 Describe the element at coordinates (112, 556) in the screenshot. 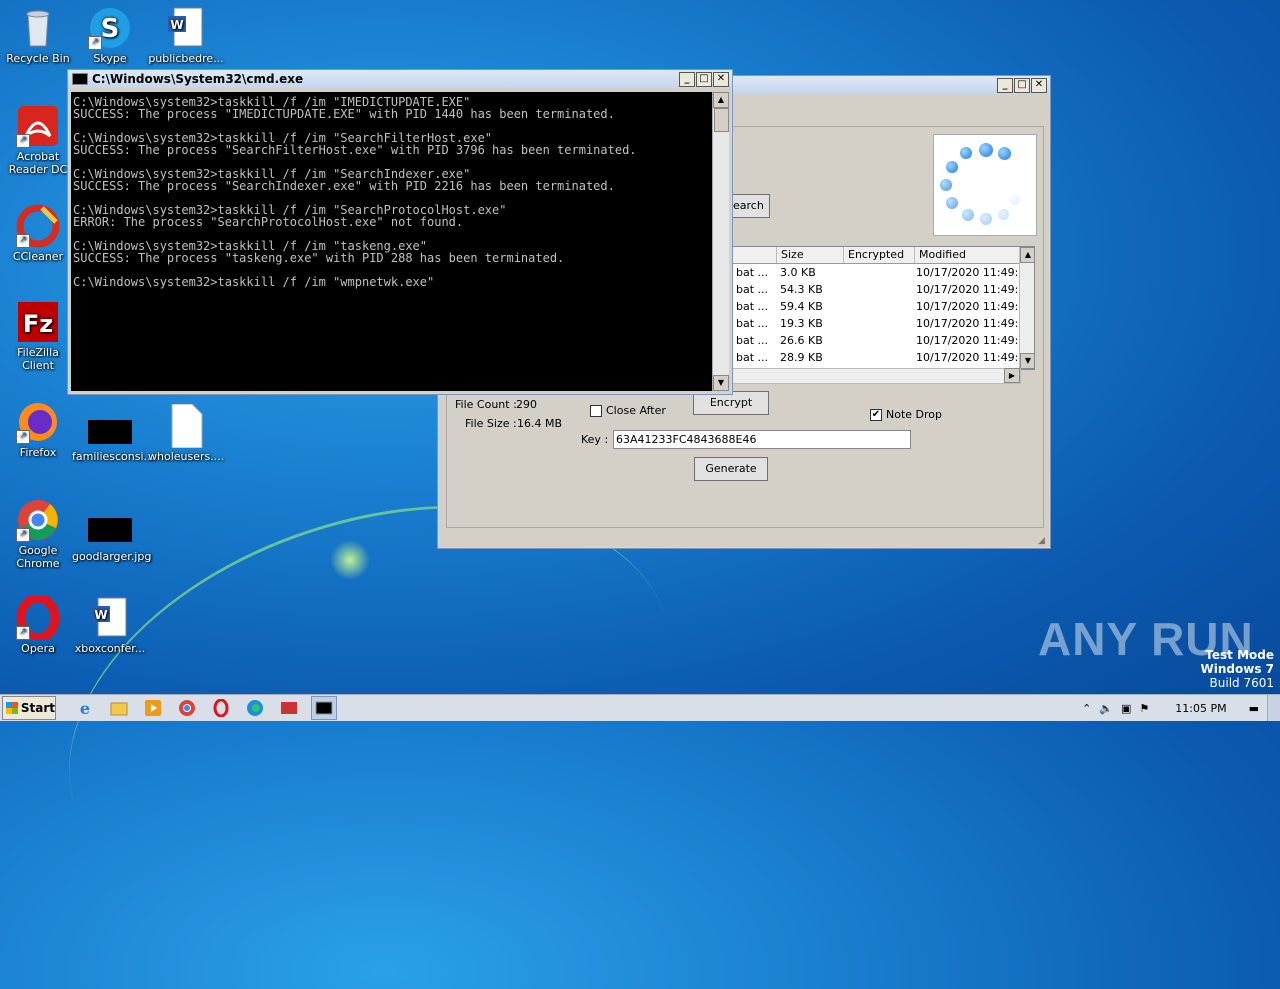

I see `desktop-icon-label: goodlarger.jpg` at that location.